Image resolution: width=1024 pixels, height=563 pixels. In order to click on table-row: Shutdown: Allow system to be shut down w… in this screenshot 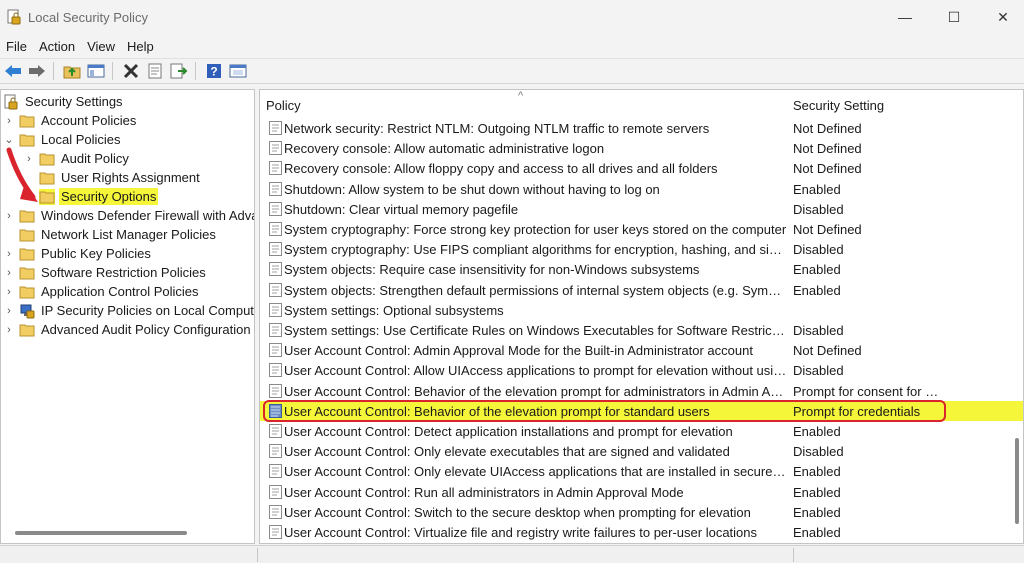, I will do `click(641, 189)`.